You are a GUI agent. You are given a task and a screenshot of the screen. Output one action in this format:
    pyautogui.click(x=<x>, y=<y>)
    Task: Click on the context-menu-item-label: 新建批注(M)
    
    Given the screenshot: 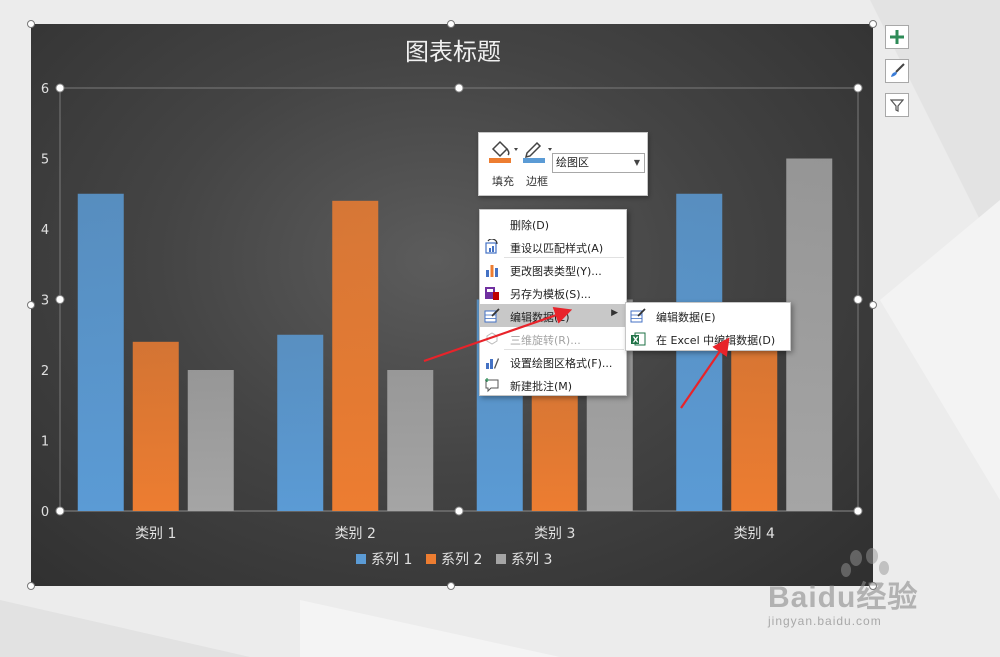 What is the action you would take?
    pyautogui.click(x=541, y=386)
    